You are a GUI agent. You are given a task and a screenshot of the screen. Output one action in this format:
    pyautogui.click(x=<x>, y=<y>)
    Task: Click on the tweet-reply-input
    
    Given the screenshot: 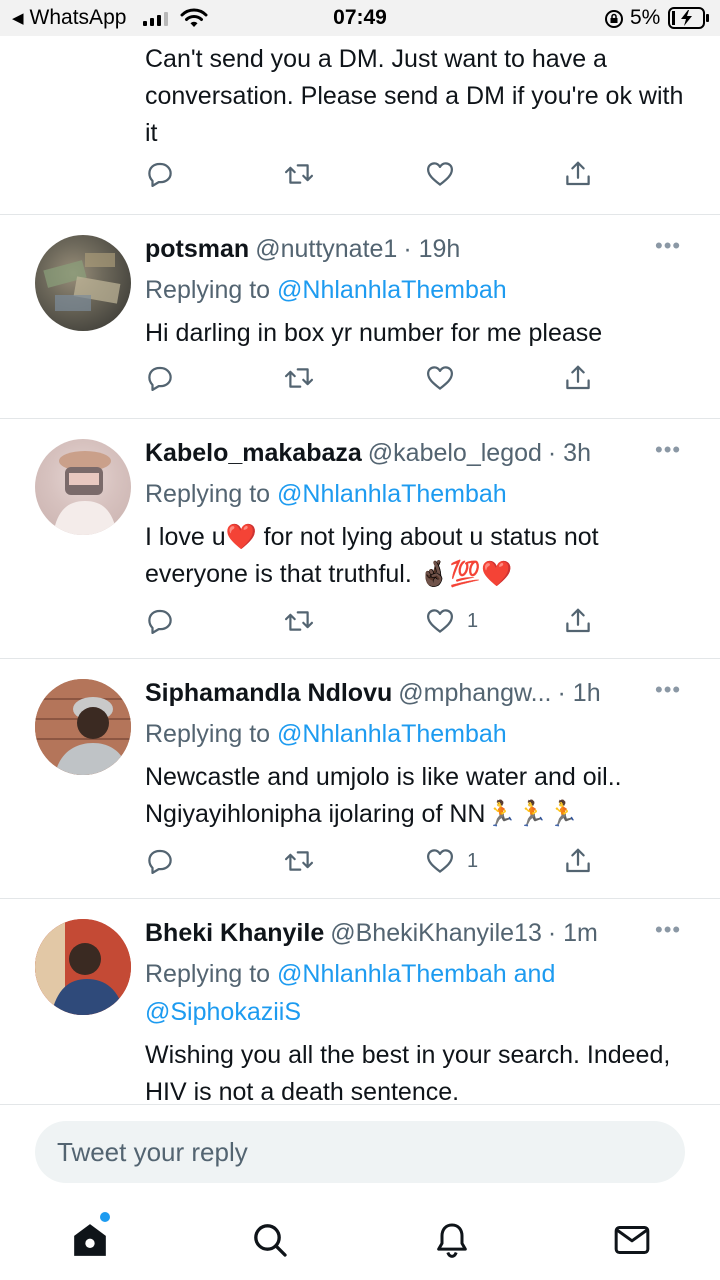 What is the action you would take?
    pyautogui.click(x=360, y=1152)
    